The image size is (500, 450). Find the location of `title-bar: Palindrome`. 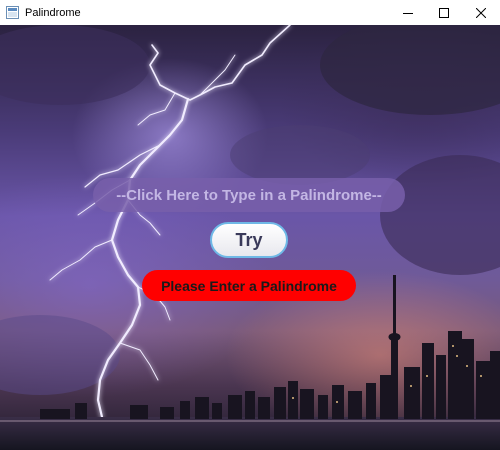

title-bar: Palindrome is located at coordinates (250, 12).